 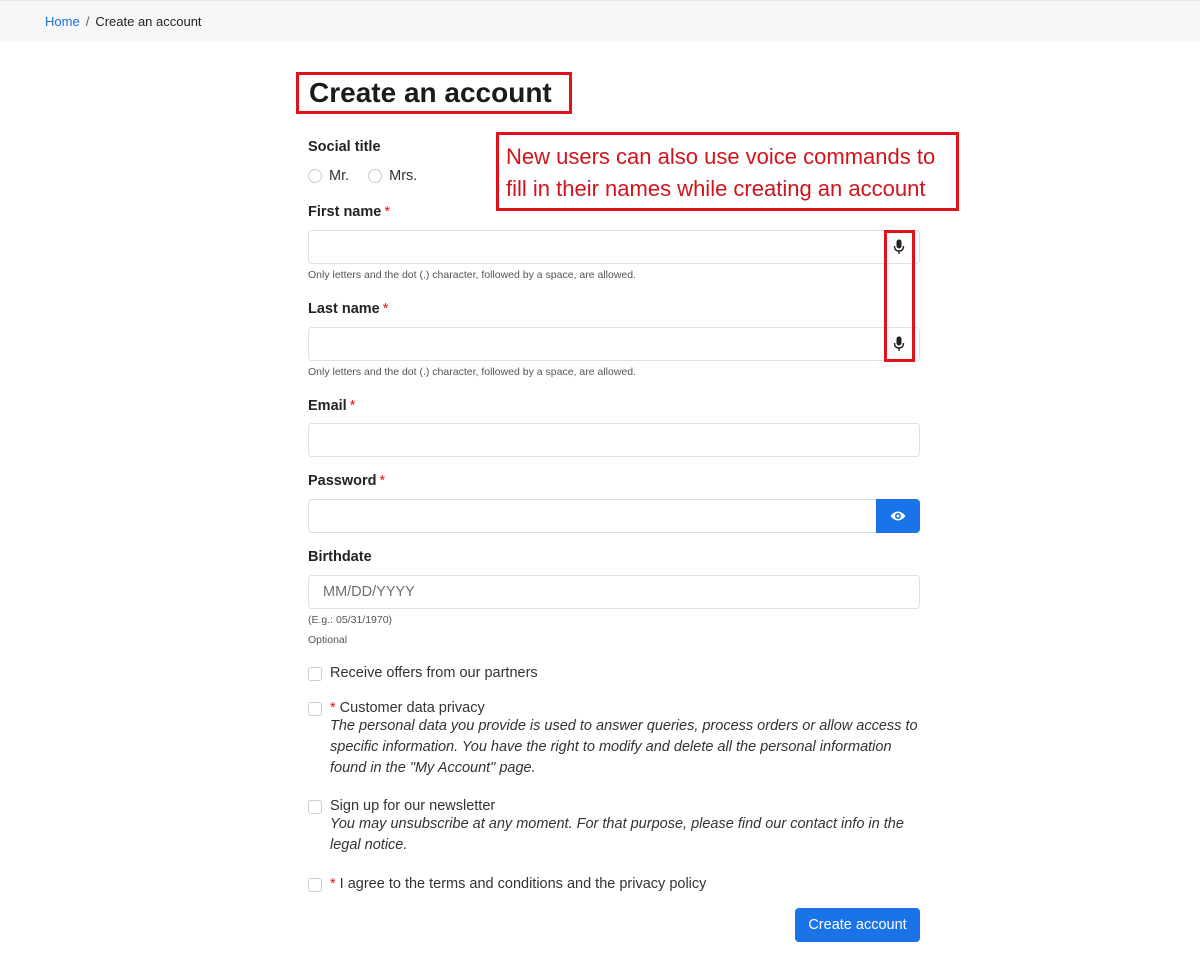 I want to click on breadcrumb-current: Create an account, so click(x=148, y=21).